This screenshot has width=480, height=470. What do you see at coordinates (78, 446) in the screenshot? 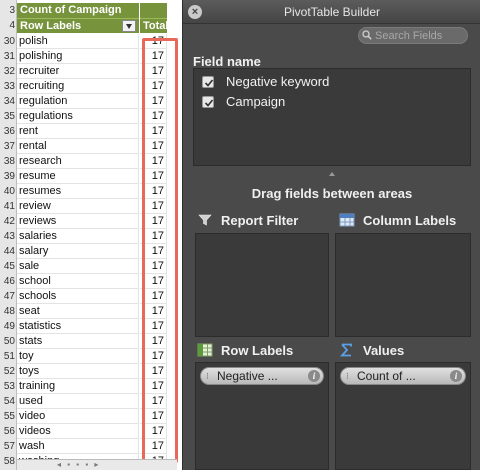
I see `row-label-cell: wash` at bounding box center [78, 446].